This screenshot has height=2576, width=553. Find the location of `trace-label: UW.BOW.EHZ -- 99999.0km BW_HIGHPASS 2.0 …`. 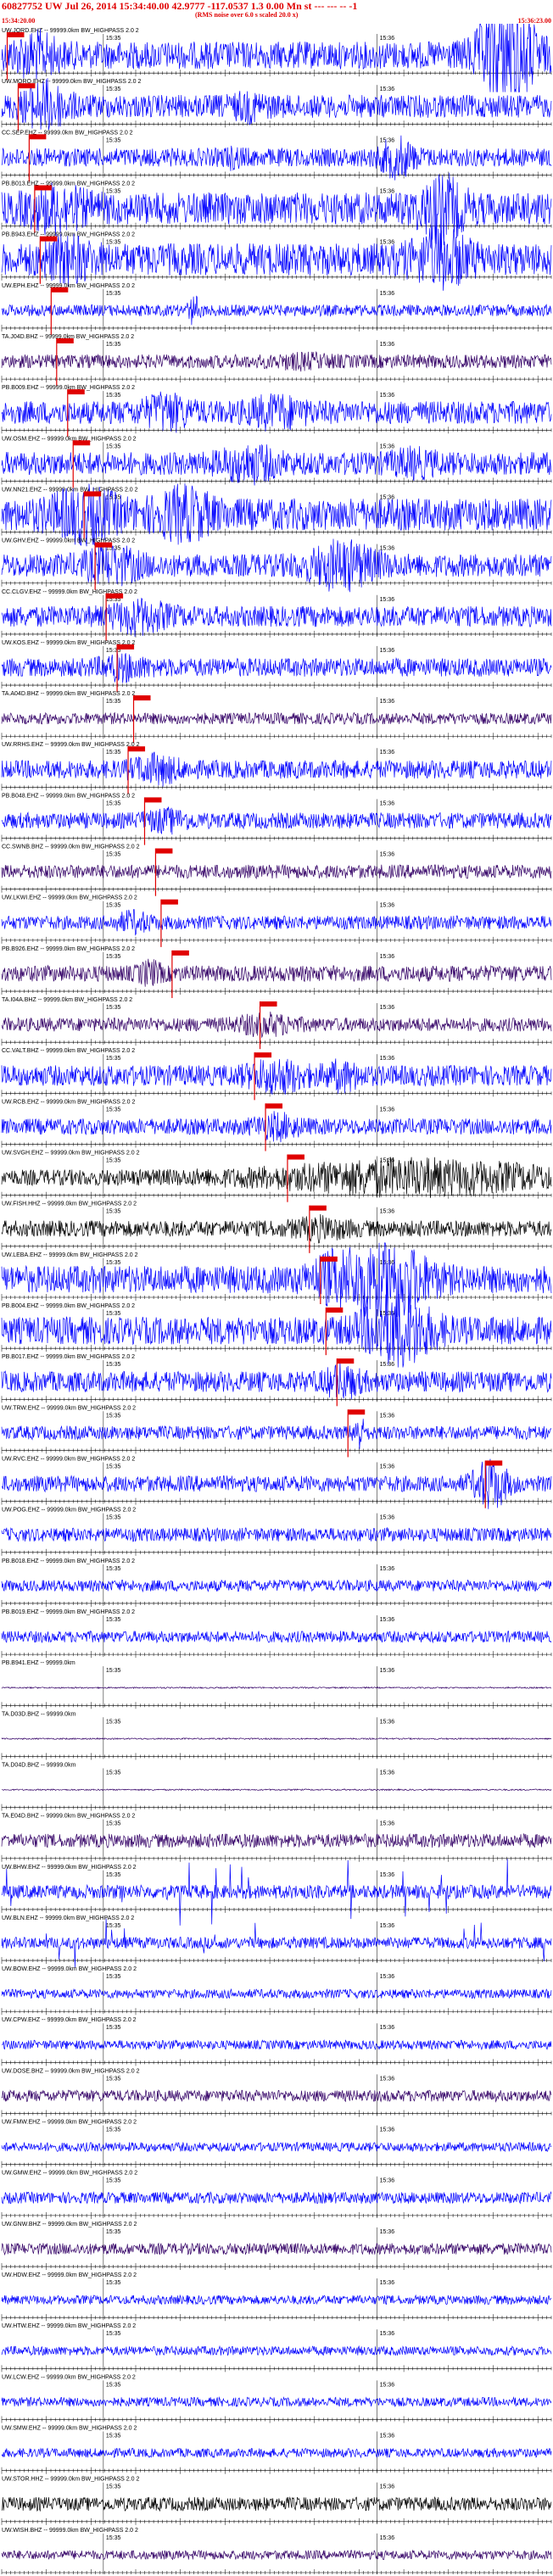

trace-label: UW.BOW.EHZ -- 99999.0km BW_HIGHPASS 2.0 … is located at coordinates (69, 1969).